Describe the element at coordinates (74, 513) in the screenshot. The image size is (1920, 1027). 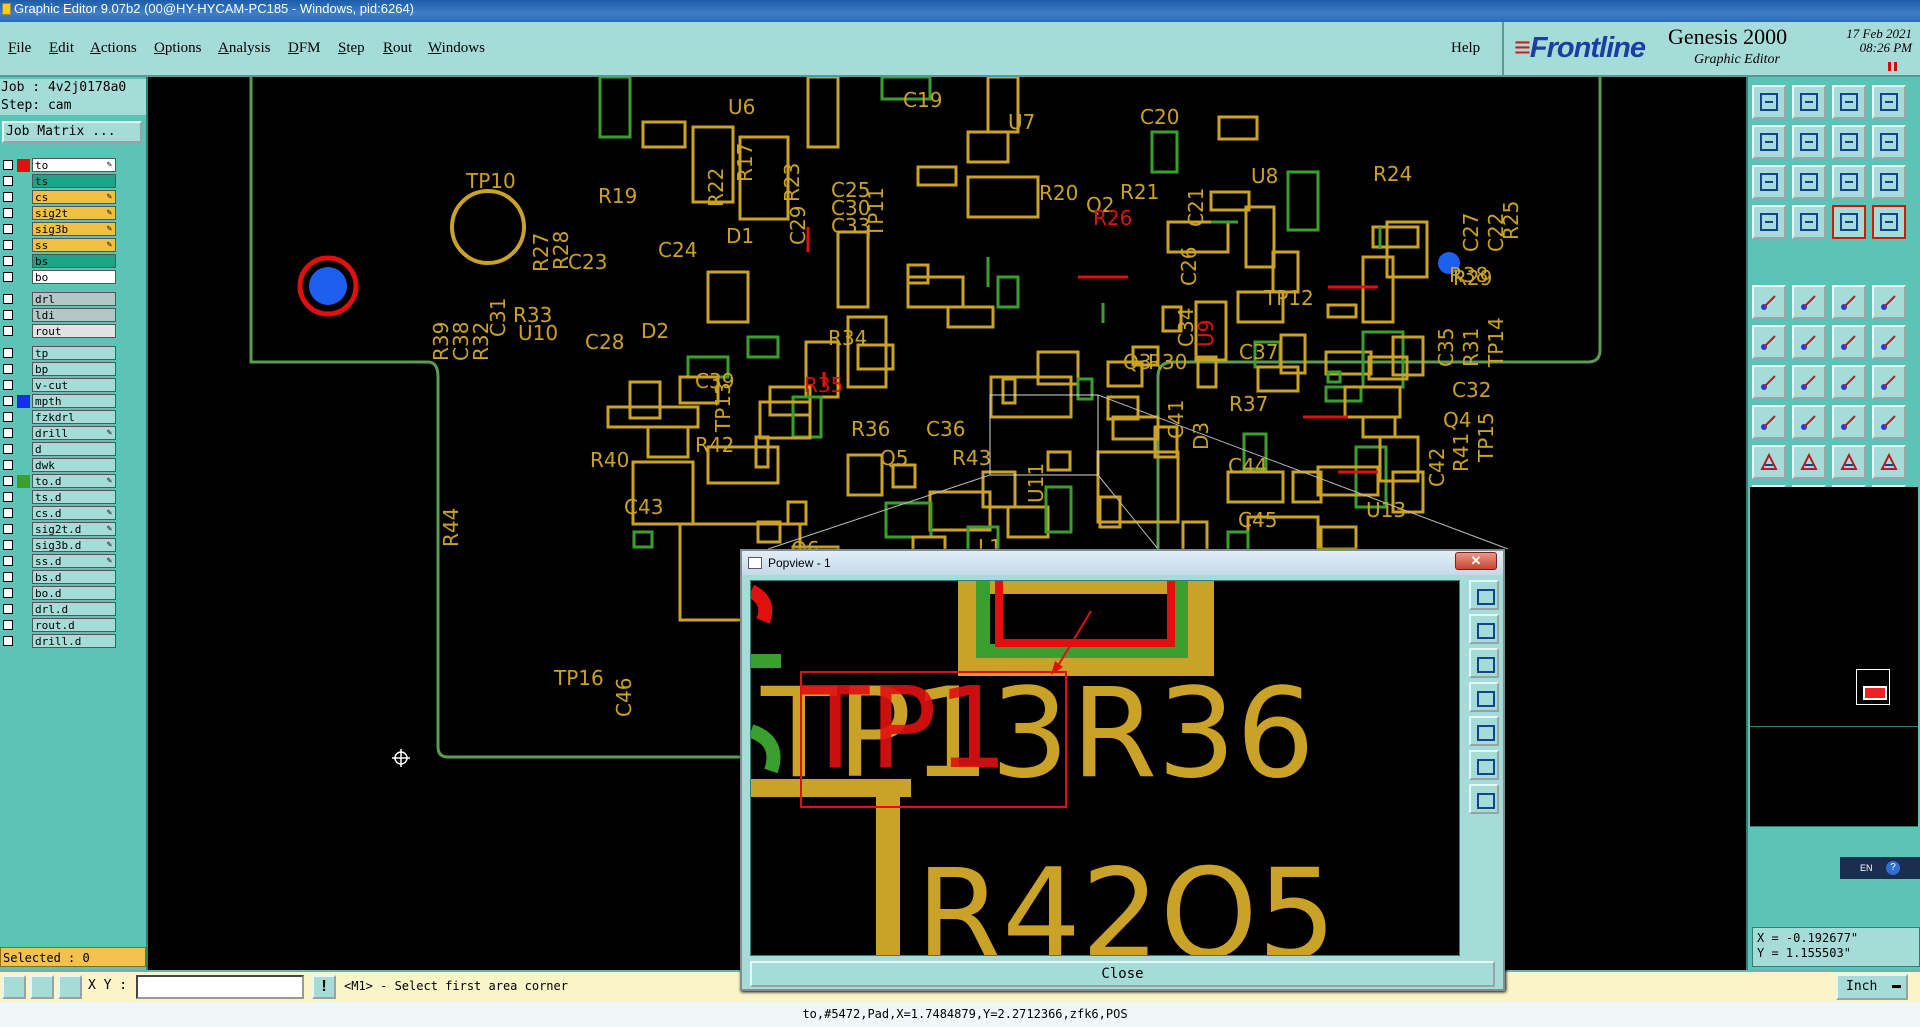
I see `layer-name: cs.d` at that location.